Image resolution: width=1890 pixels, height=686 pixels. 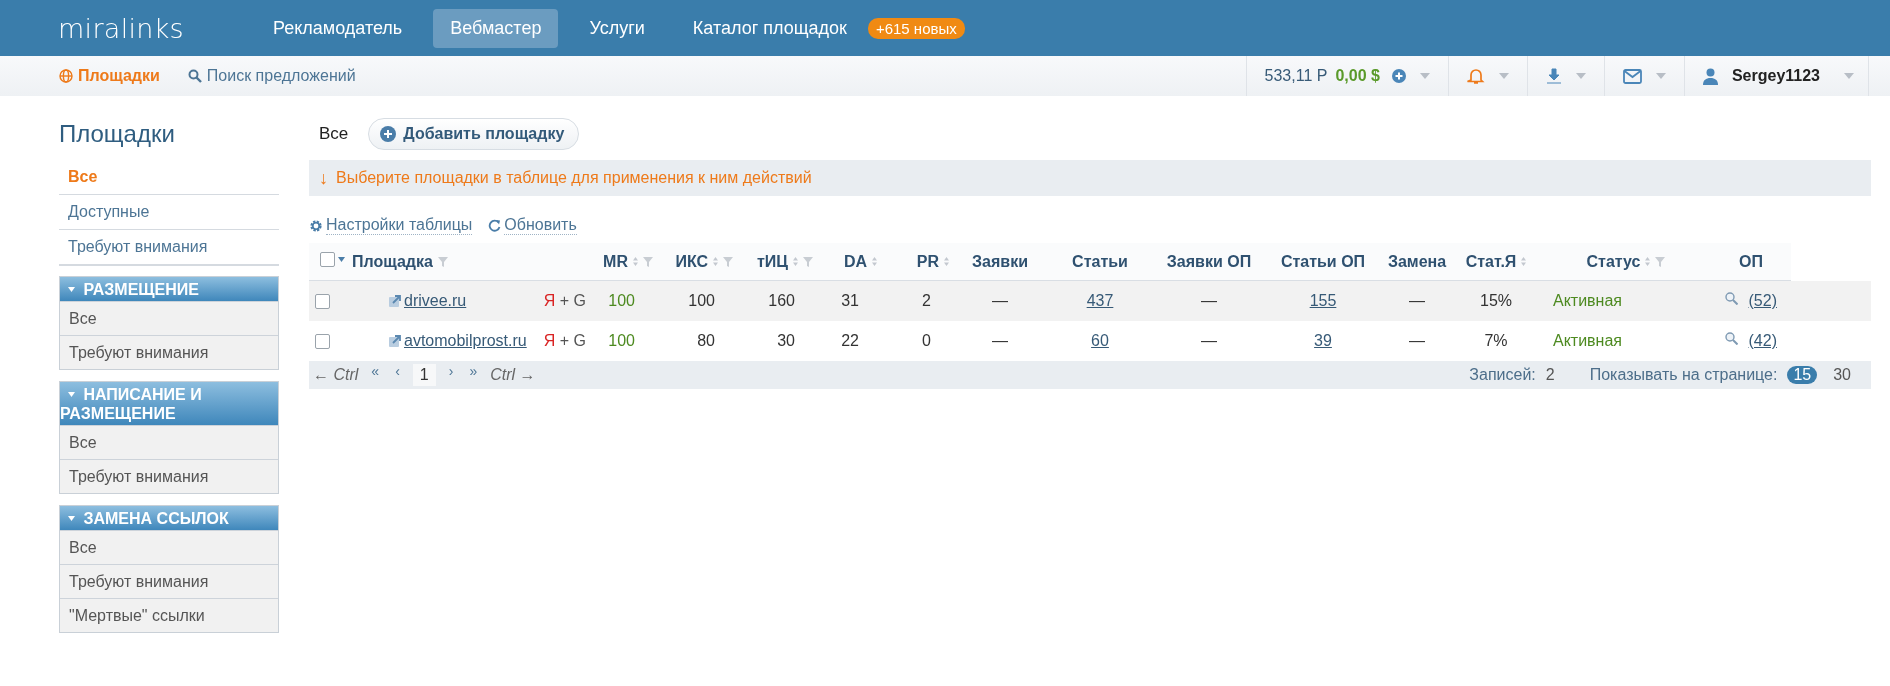 I want to click on articles-link: 437, so click(x=1100, y=300).